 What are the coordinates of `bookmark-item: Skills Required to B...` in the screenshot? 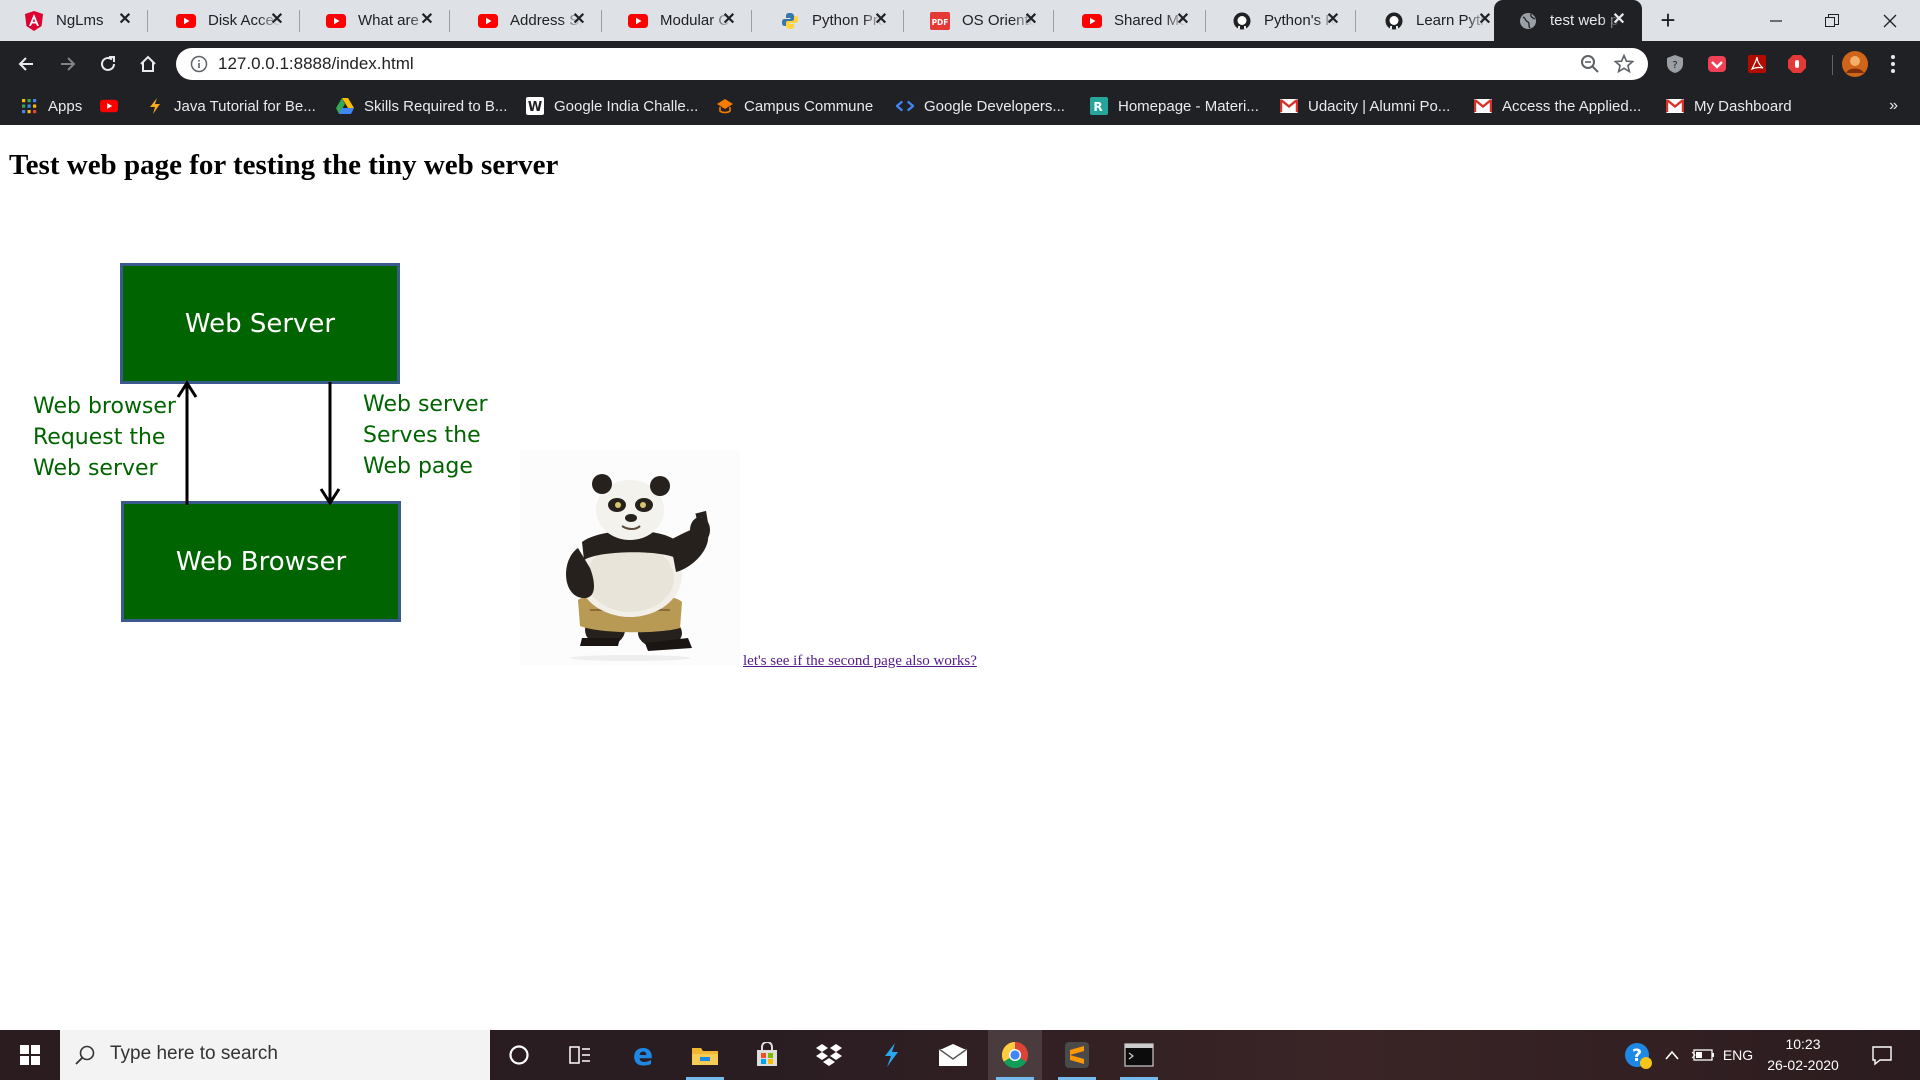 It's located at (421, 106).